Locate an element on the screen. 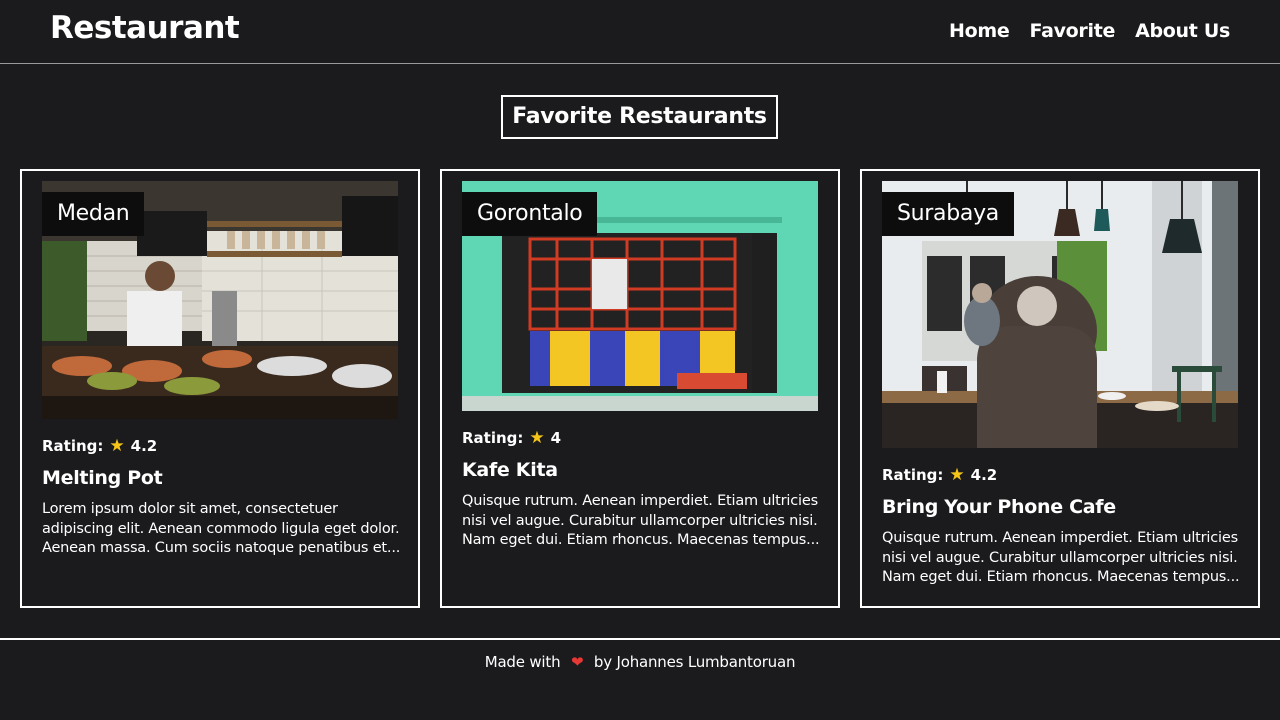 The width and height of the screenshot is (1280, 720). restaurant-name: Melting Pot is located at coordinates (102, 478).